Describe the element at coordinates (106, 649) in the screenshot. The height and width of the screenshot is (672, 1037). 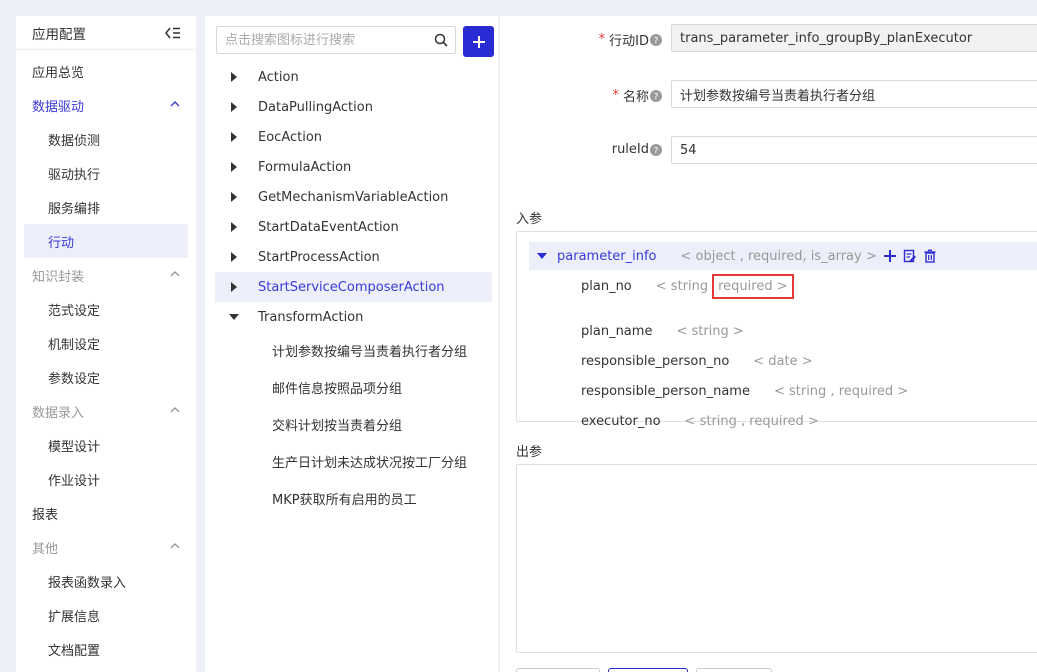
I see `sidebar-item-doc-config: 文档配置` at that location.